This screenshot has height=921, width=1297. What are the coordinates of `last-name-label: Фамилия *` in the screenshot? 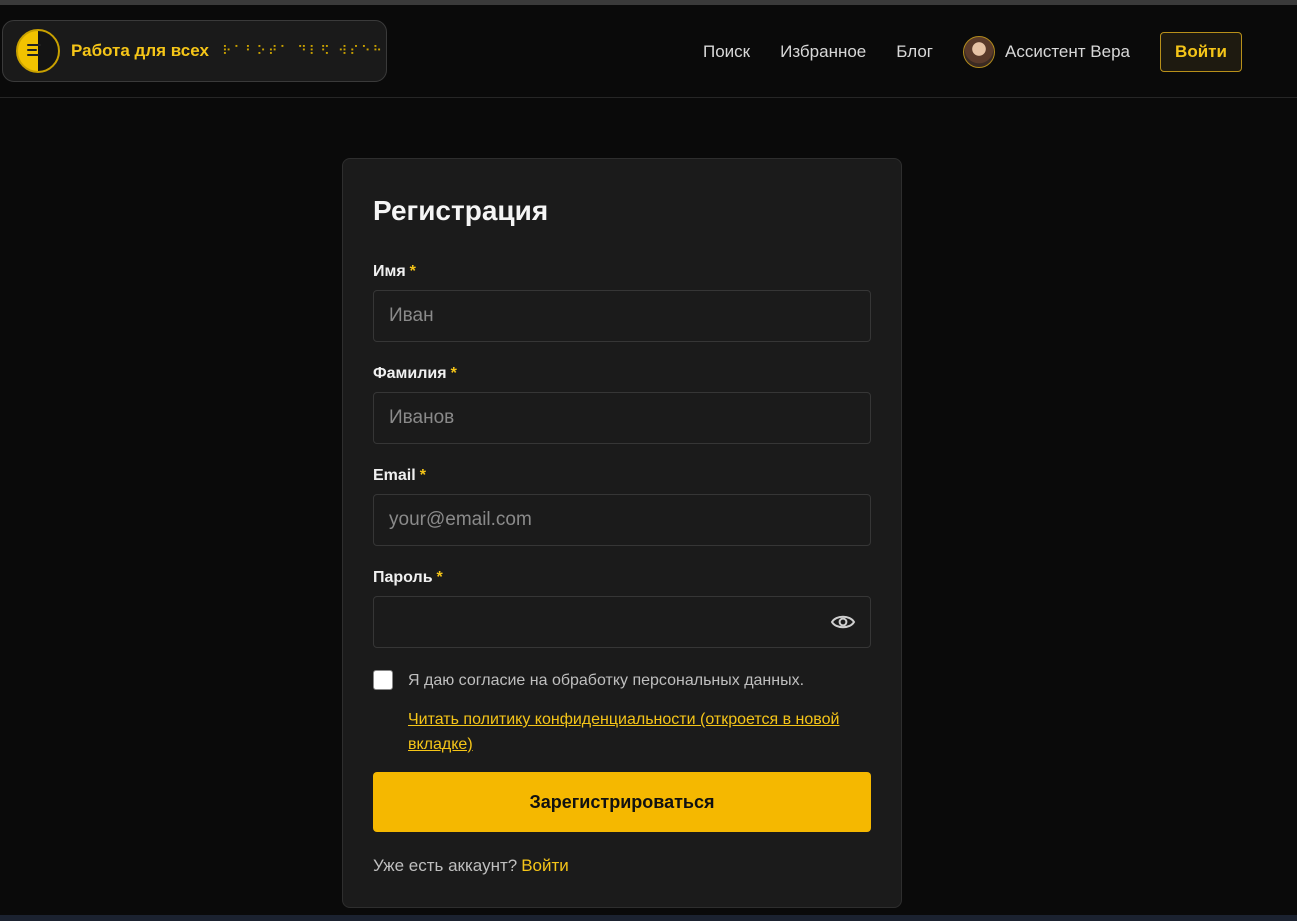 It's located at (415, 373).